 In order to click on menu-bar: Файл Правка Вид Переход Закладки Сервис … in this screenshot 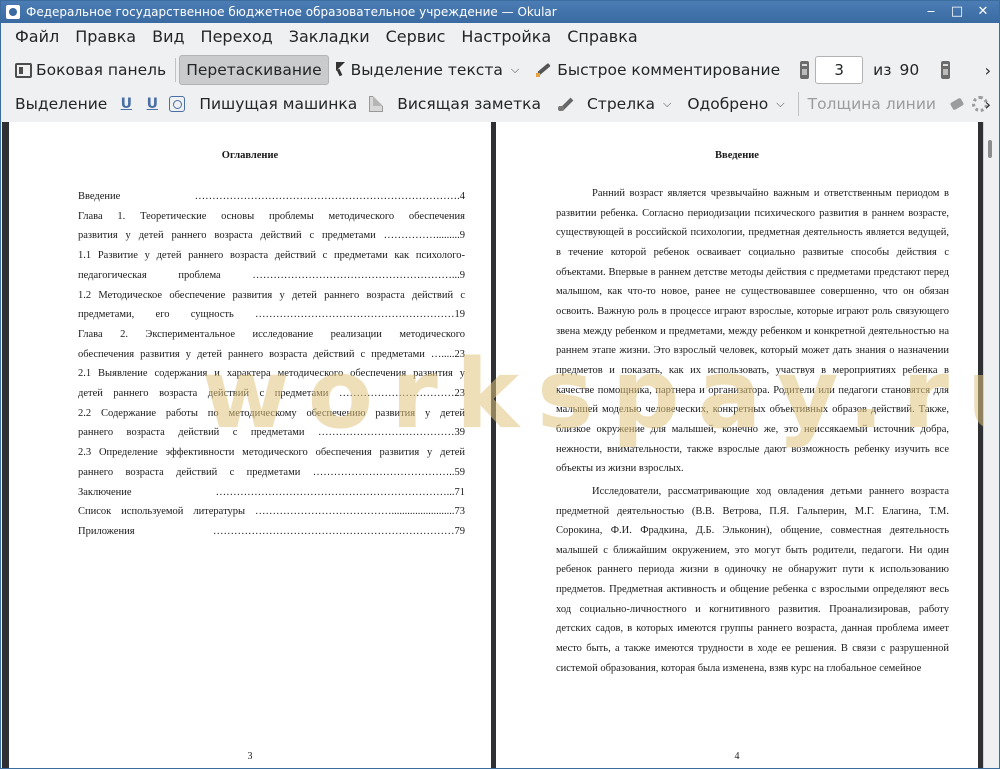, I will do `click(500, 37)`.